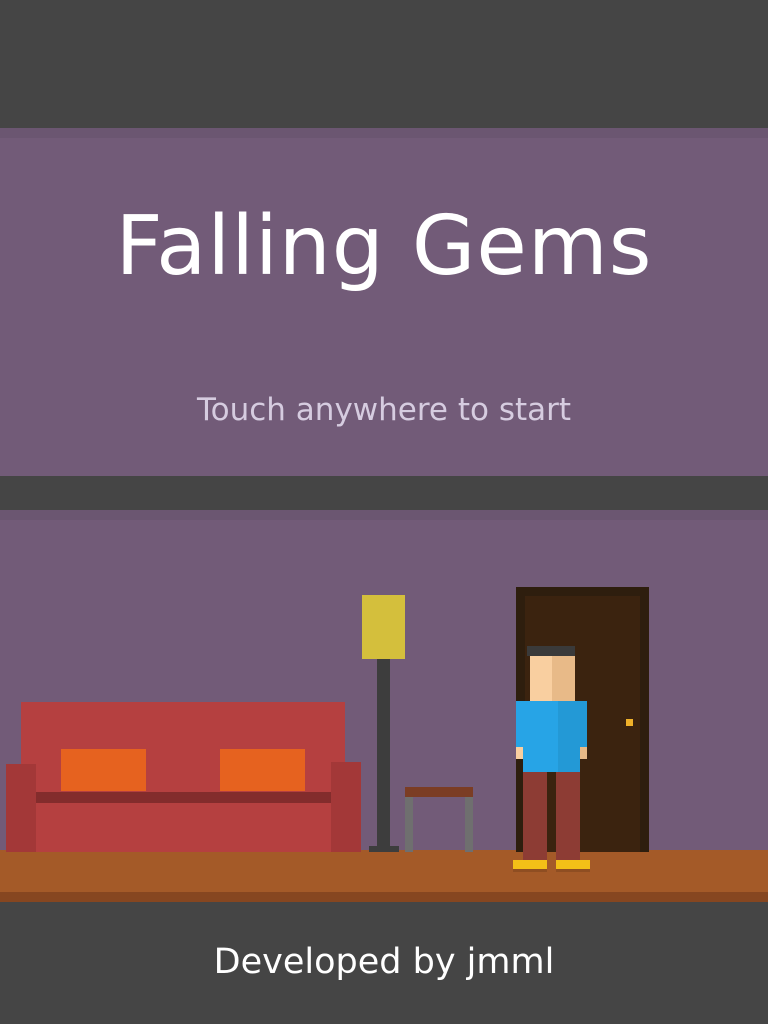 The image size is (768, 1024). What do you see at coordinates (384, 133) in the screenshot?
I see `title-panel-top-edge` at bounding box center [384, 133].